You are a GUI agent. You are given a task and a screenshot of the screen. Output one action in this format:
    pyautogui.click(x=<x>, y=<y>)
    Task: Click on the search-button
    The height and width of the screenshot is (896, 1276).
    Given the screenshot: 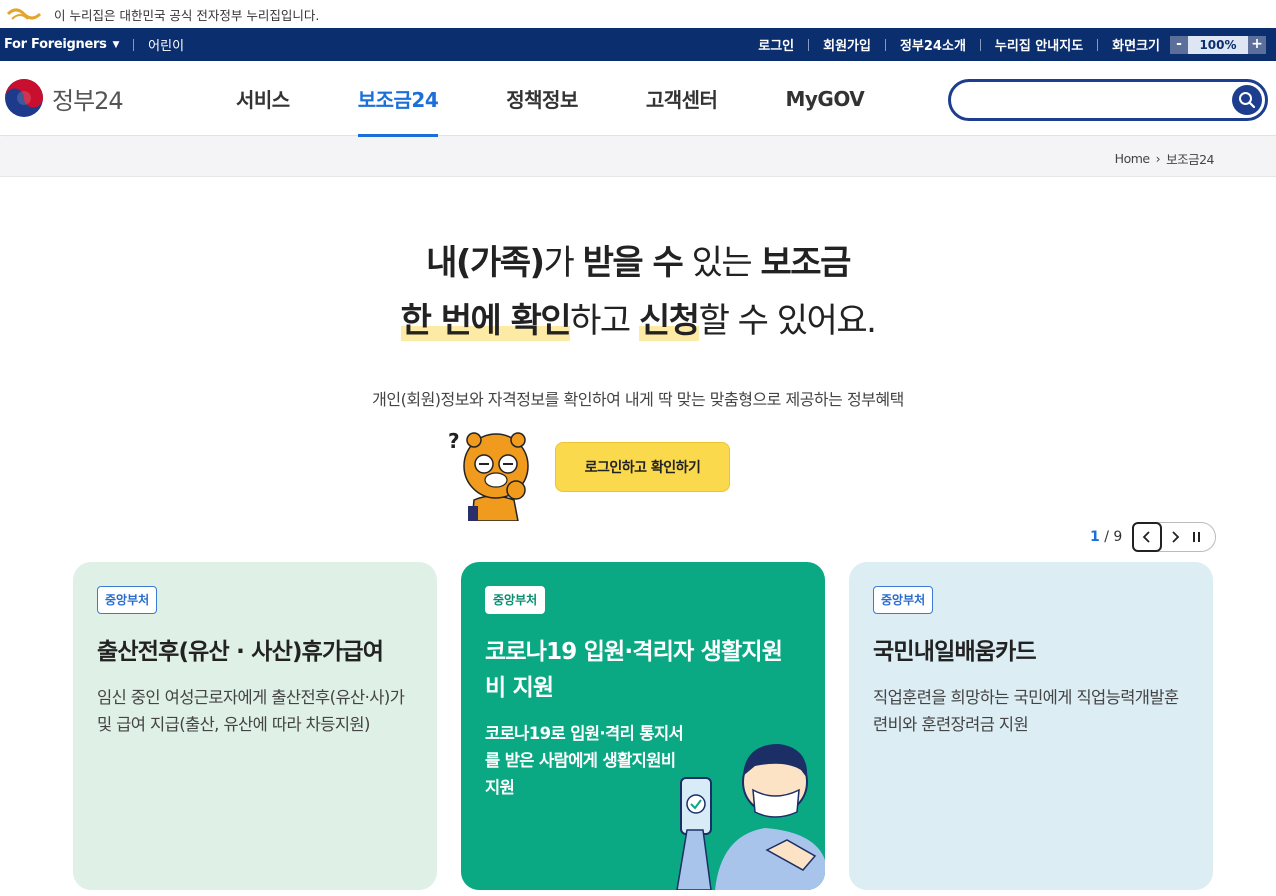 What is the action you would take?
    pyautogui.click(x=1247, y=100)
    